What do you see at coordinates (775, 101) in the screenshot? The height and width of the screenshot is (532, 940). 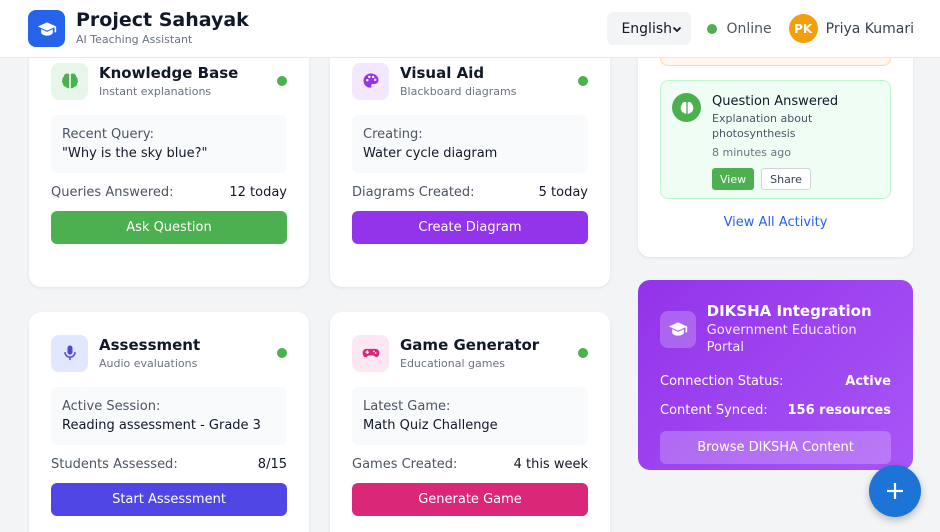 I see `activity-title: Question Answered` at bounding box center [775, 101].